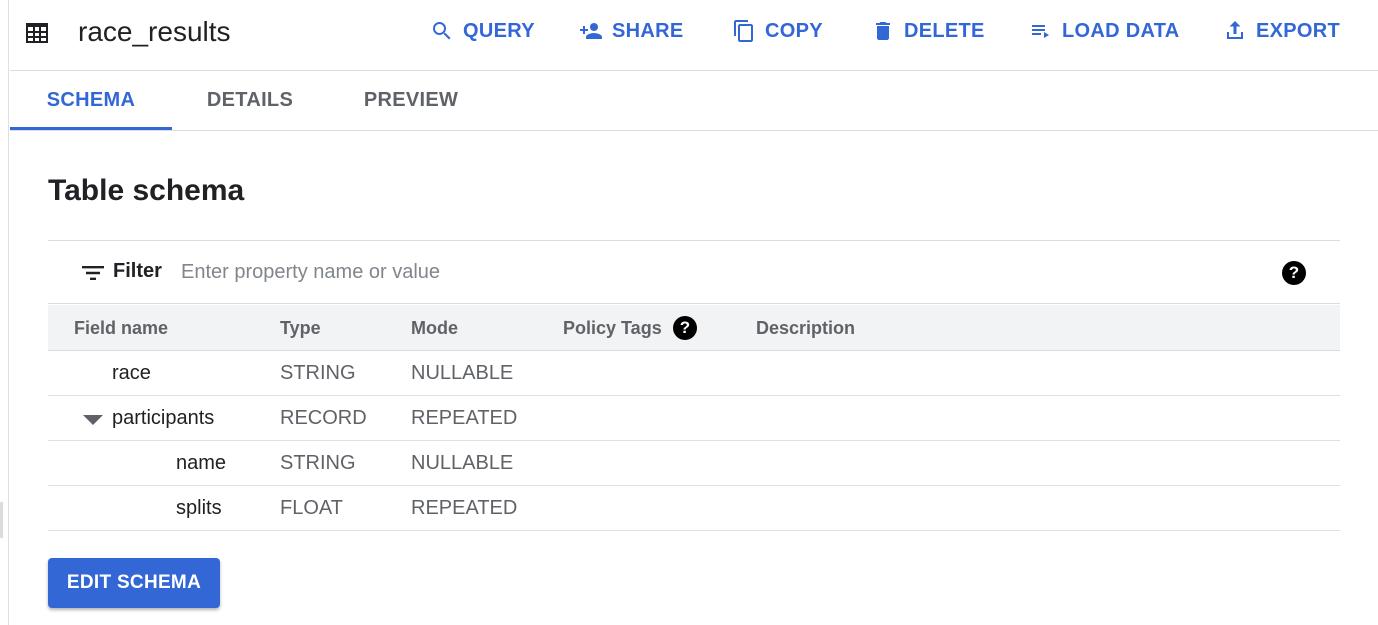  I want to click on column-policy-tags: Policy Tags, so click(612, 328).